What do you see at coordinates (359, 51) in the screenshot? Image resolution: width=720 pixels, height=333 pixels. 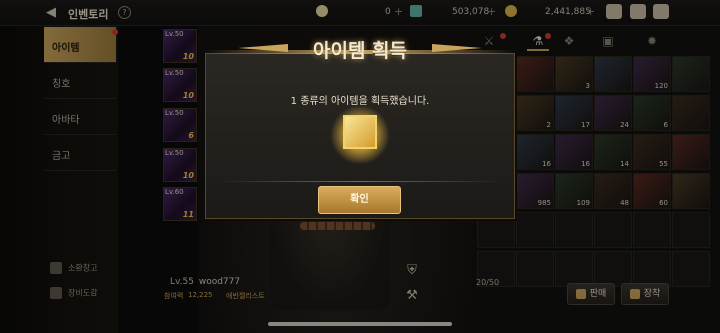 I see `dialog-title: 아이템 획득` at bounding box center [359, 51].